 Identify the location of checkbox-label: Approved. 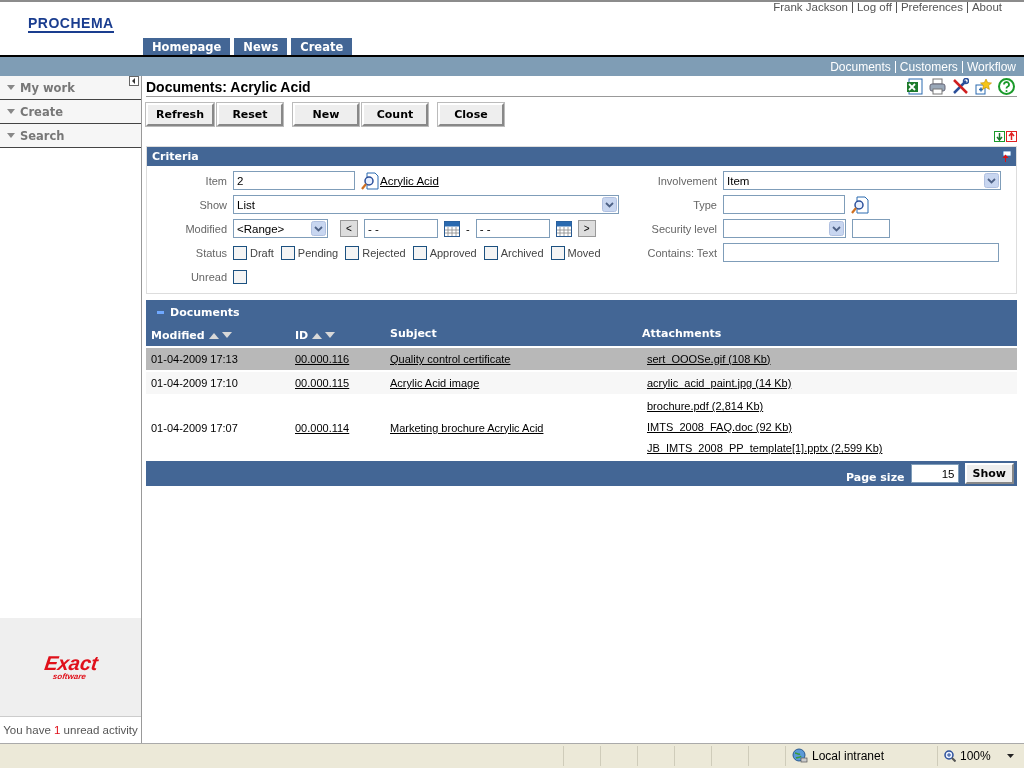
(453, 252).